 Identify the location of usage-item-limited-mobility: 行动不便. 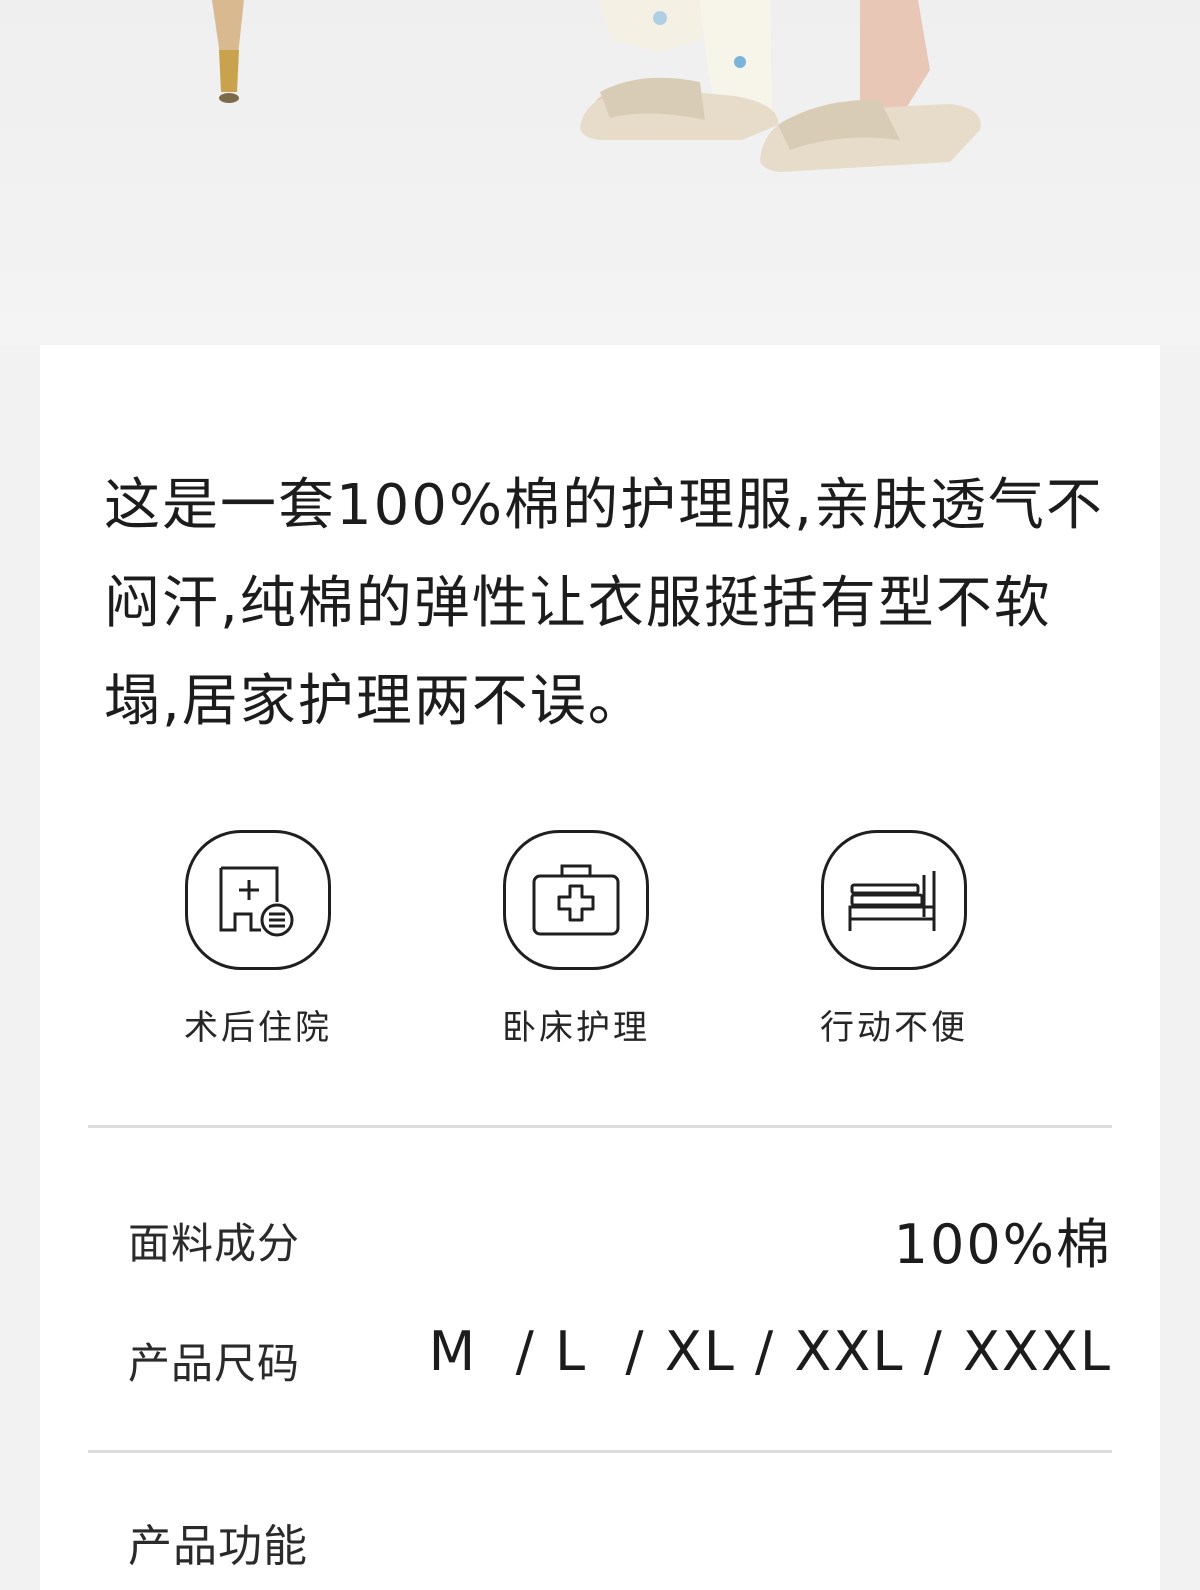
(894, 939).